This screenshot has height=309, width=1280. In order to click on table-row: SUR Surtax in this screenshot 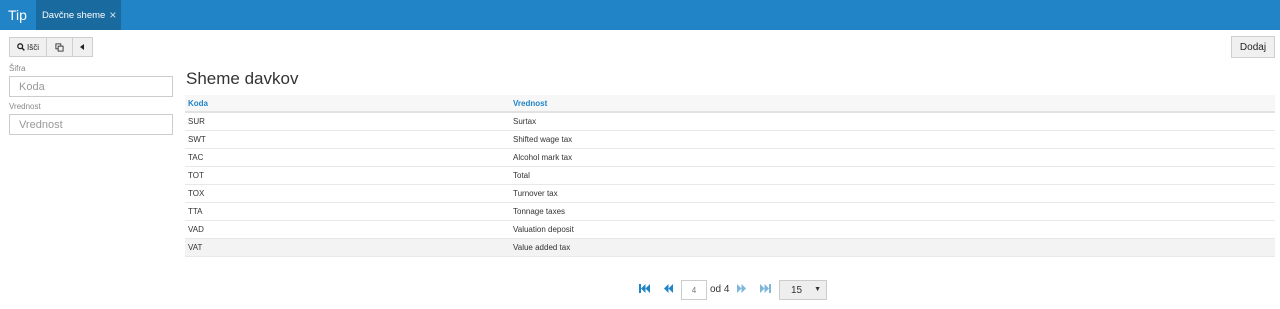, I will do `click(730, 122)`.